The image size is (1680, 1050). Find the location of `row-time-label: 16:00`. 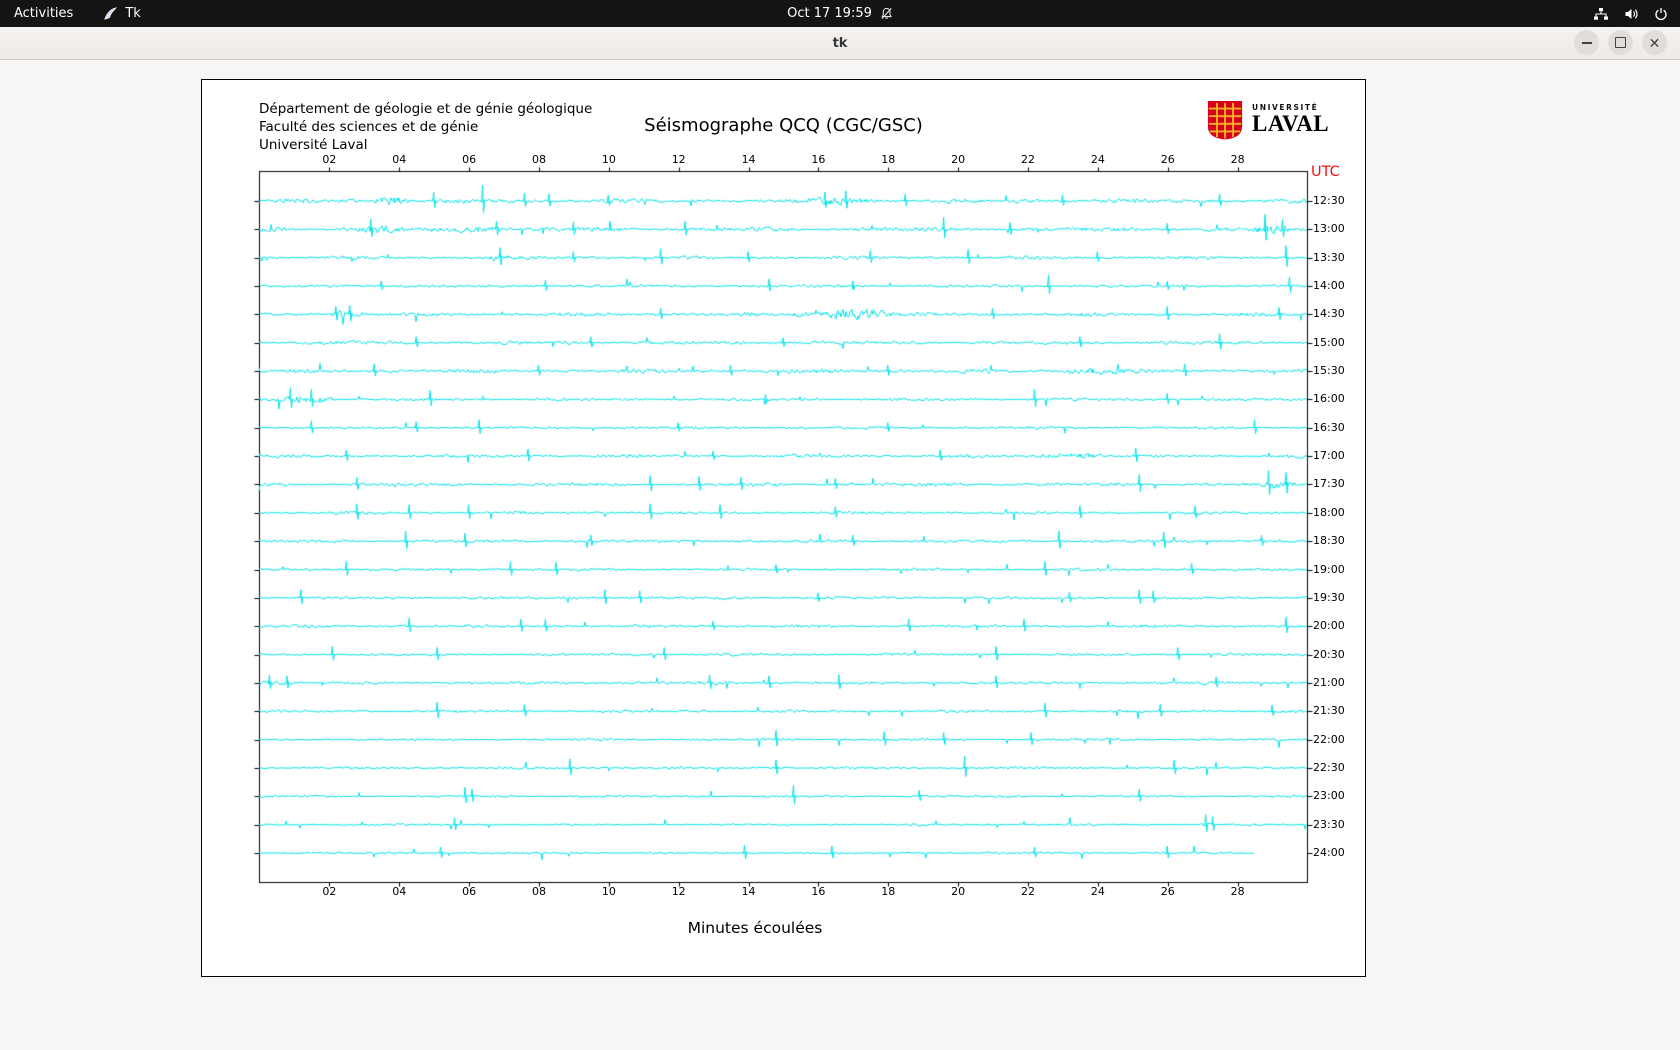

row-time-label: 16:00 is located at coordinates (1329, 399).